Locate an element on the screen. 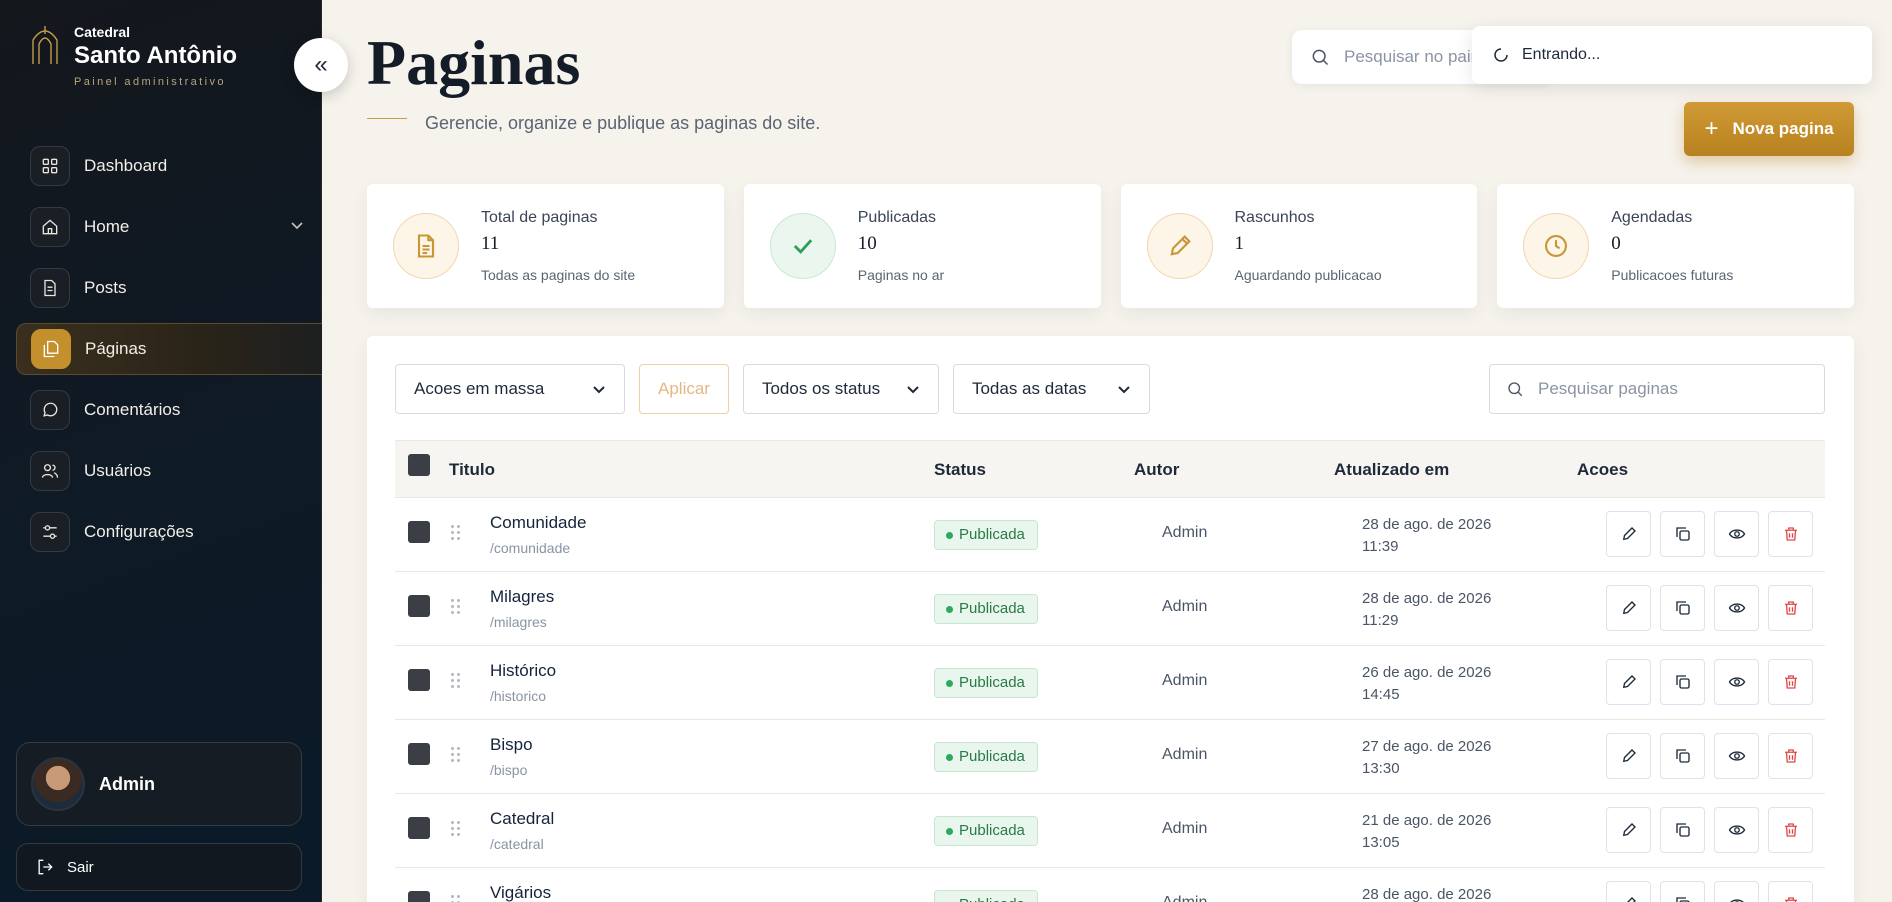 This screenshot has width=1892, height=902. column-actions: Acoes is located at coordinates (1603, 469).